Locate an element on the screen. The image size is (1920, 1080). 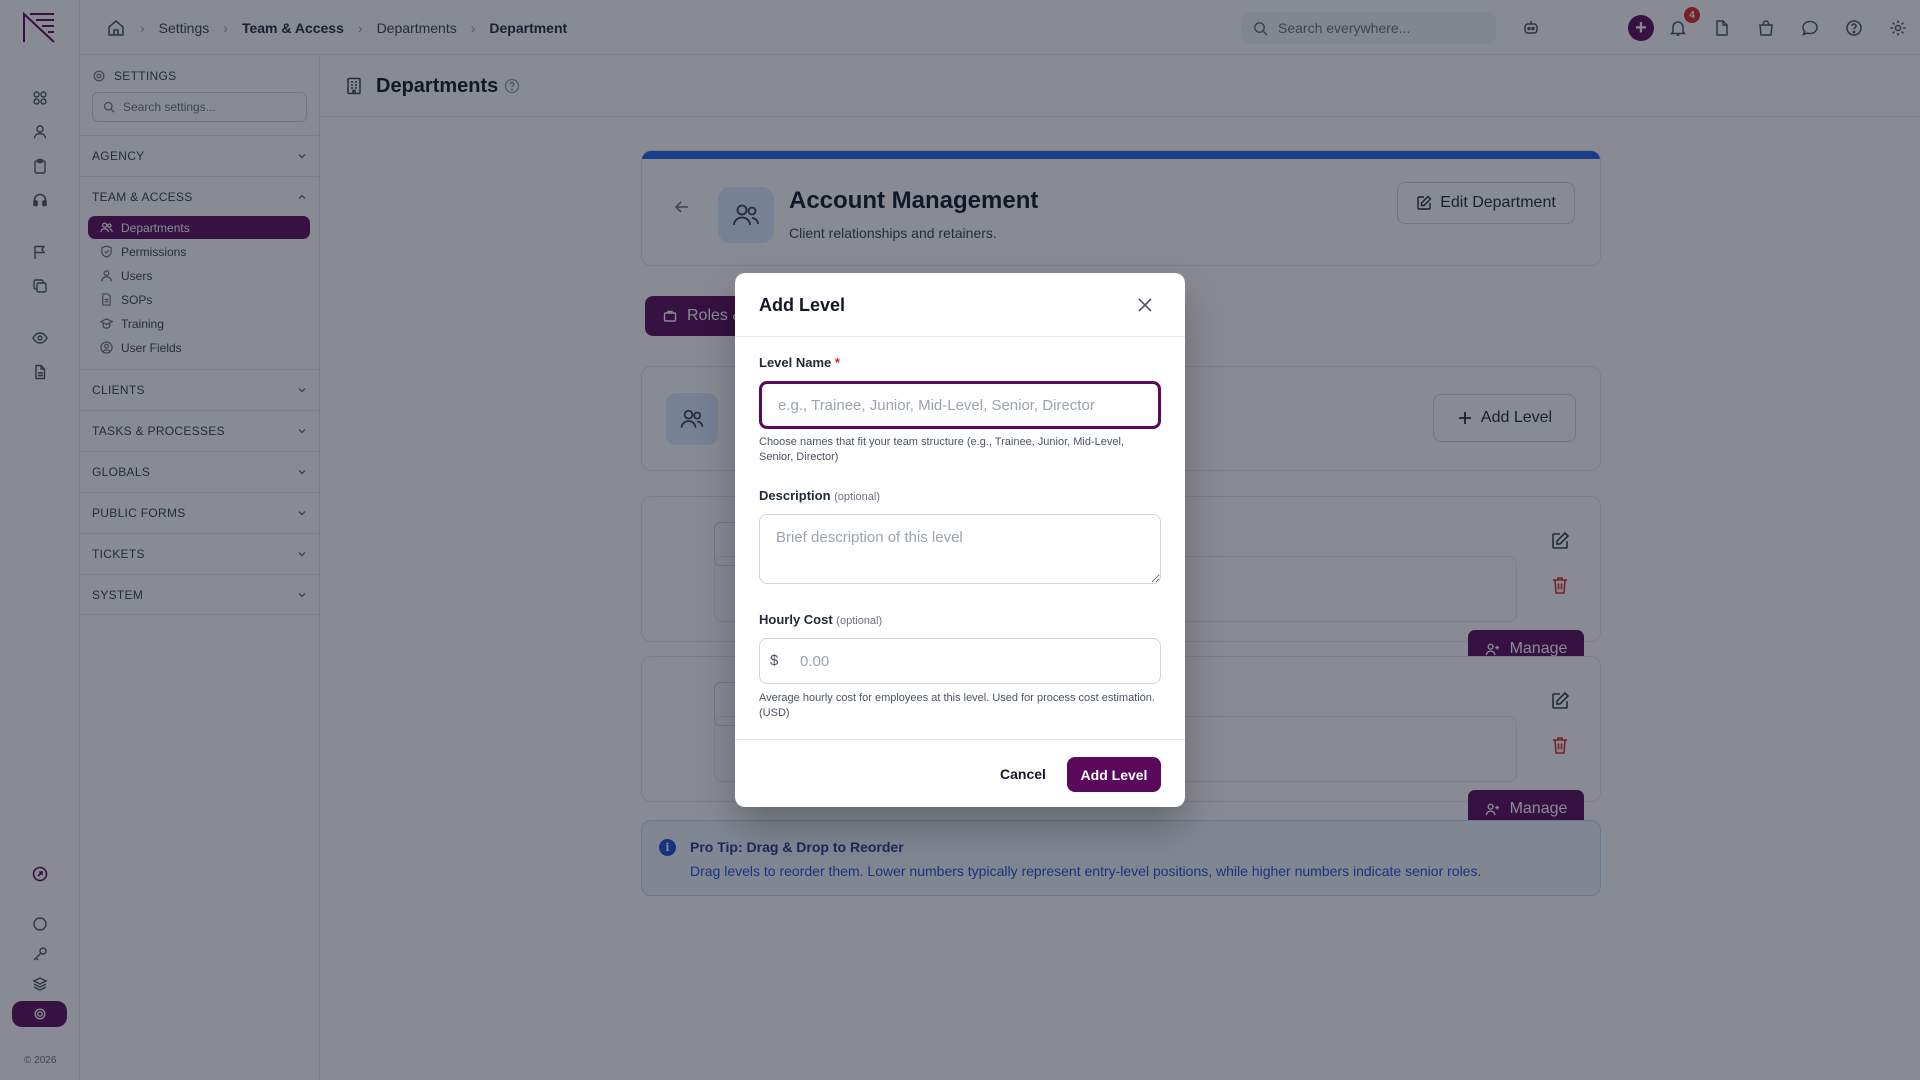
close-icon is located at coordinates (1145, 305).